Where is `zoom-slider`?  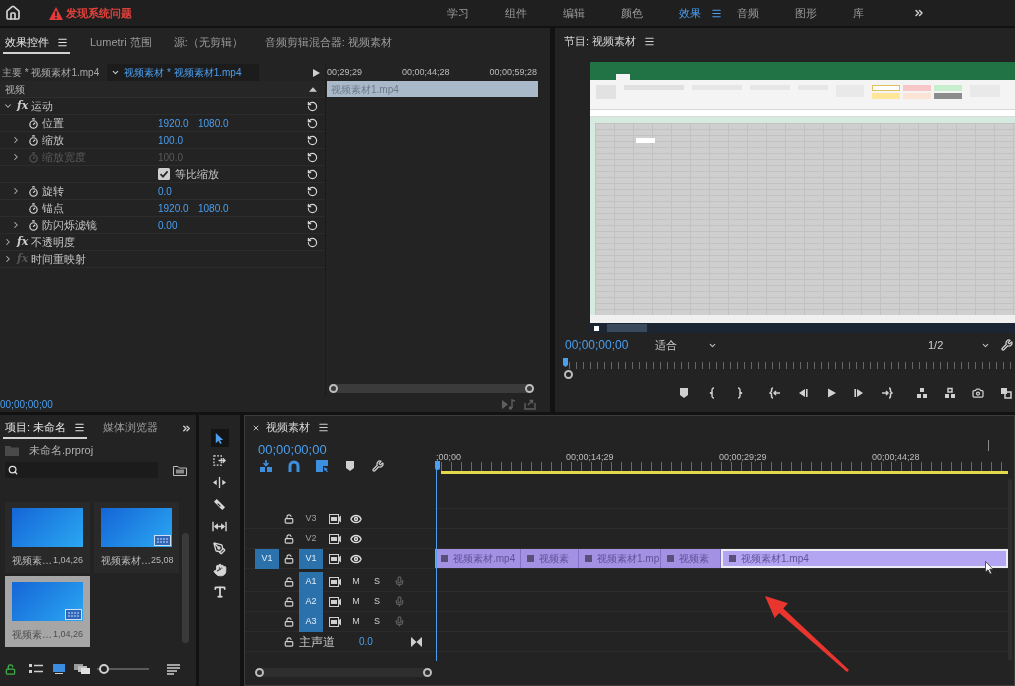 zoom-slider is located at coordinates (123, 669).